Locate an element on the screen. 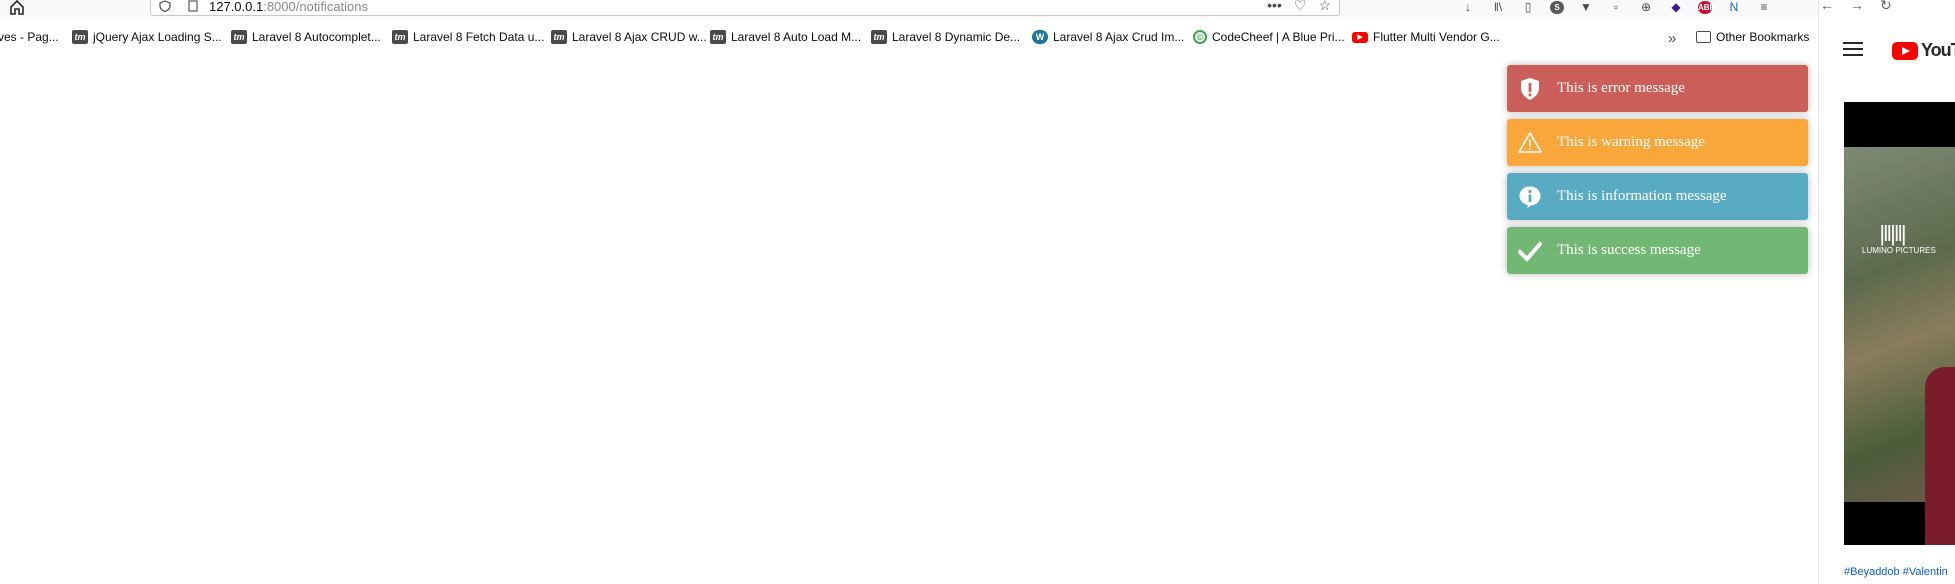 The height and width of the screenshot is (584, 1955). youtube-logo: YouTu is located at coordinates (1923, 50).